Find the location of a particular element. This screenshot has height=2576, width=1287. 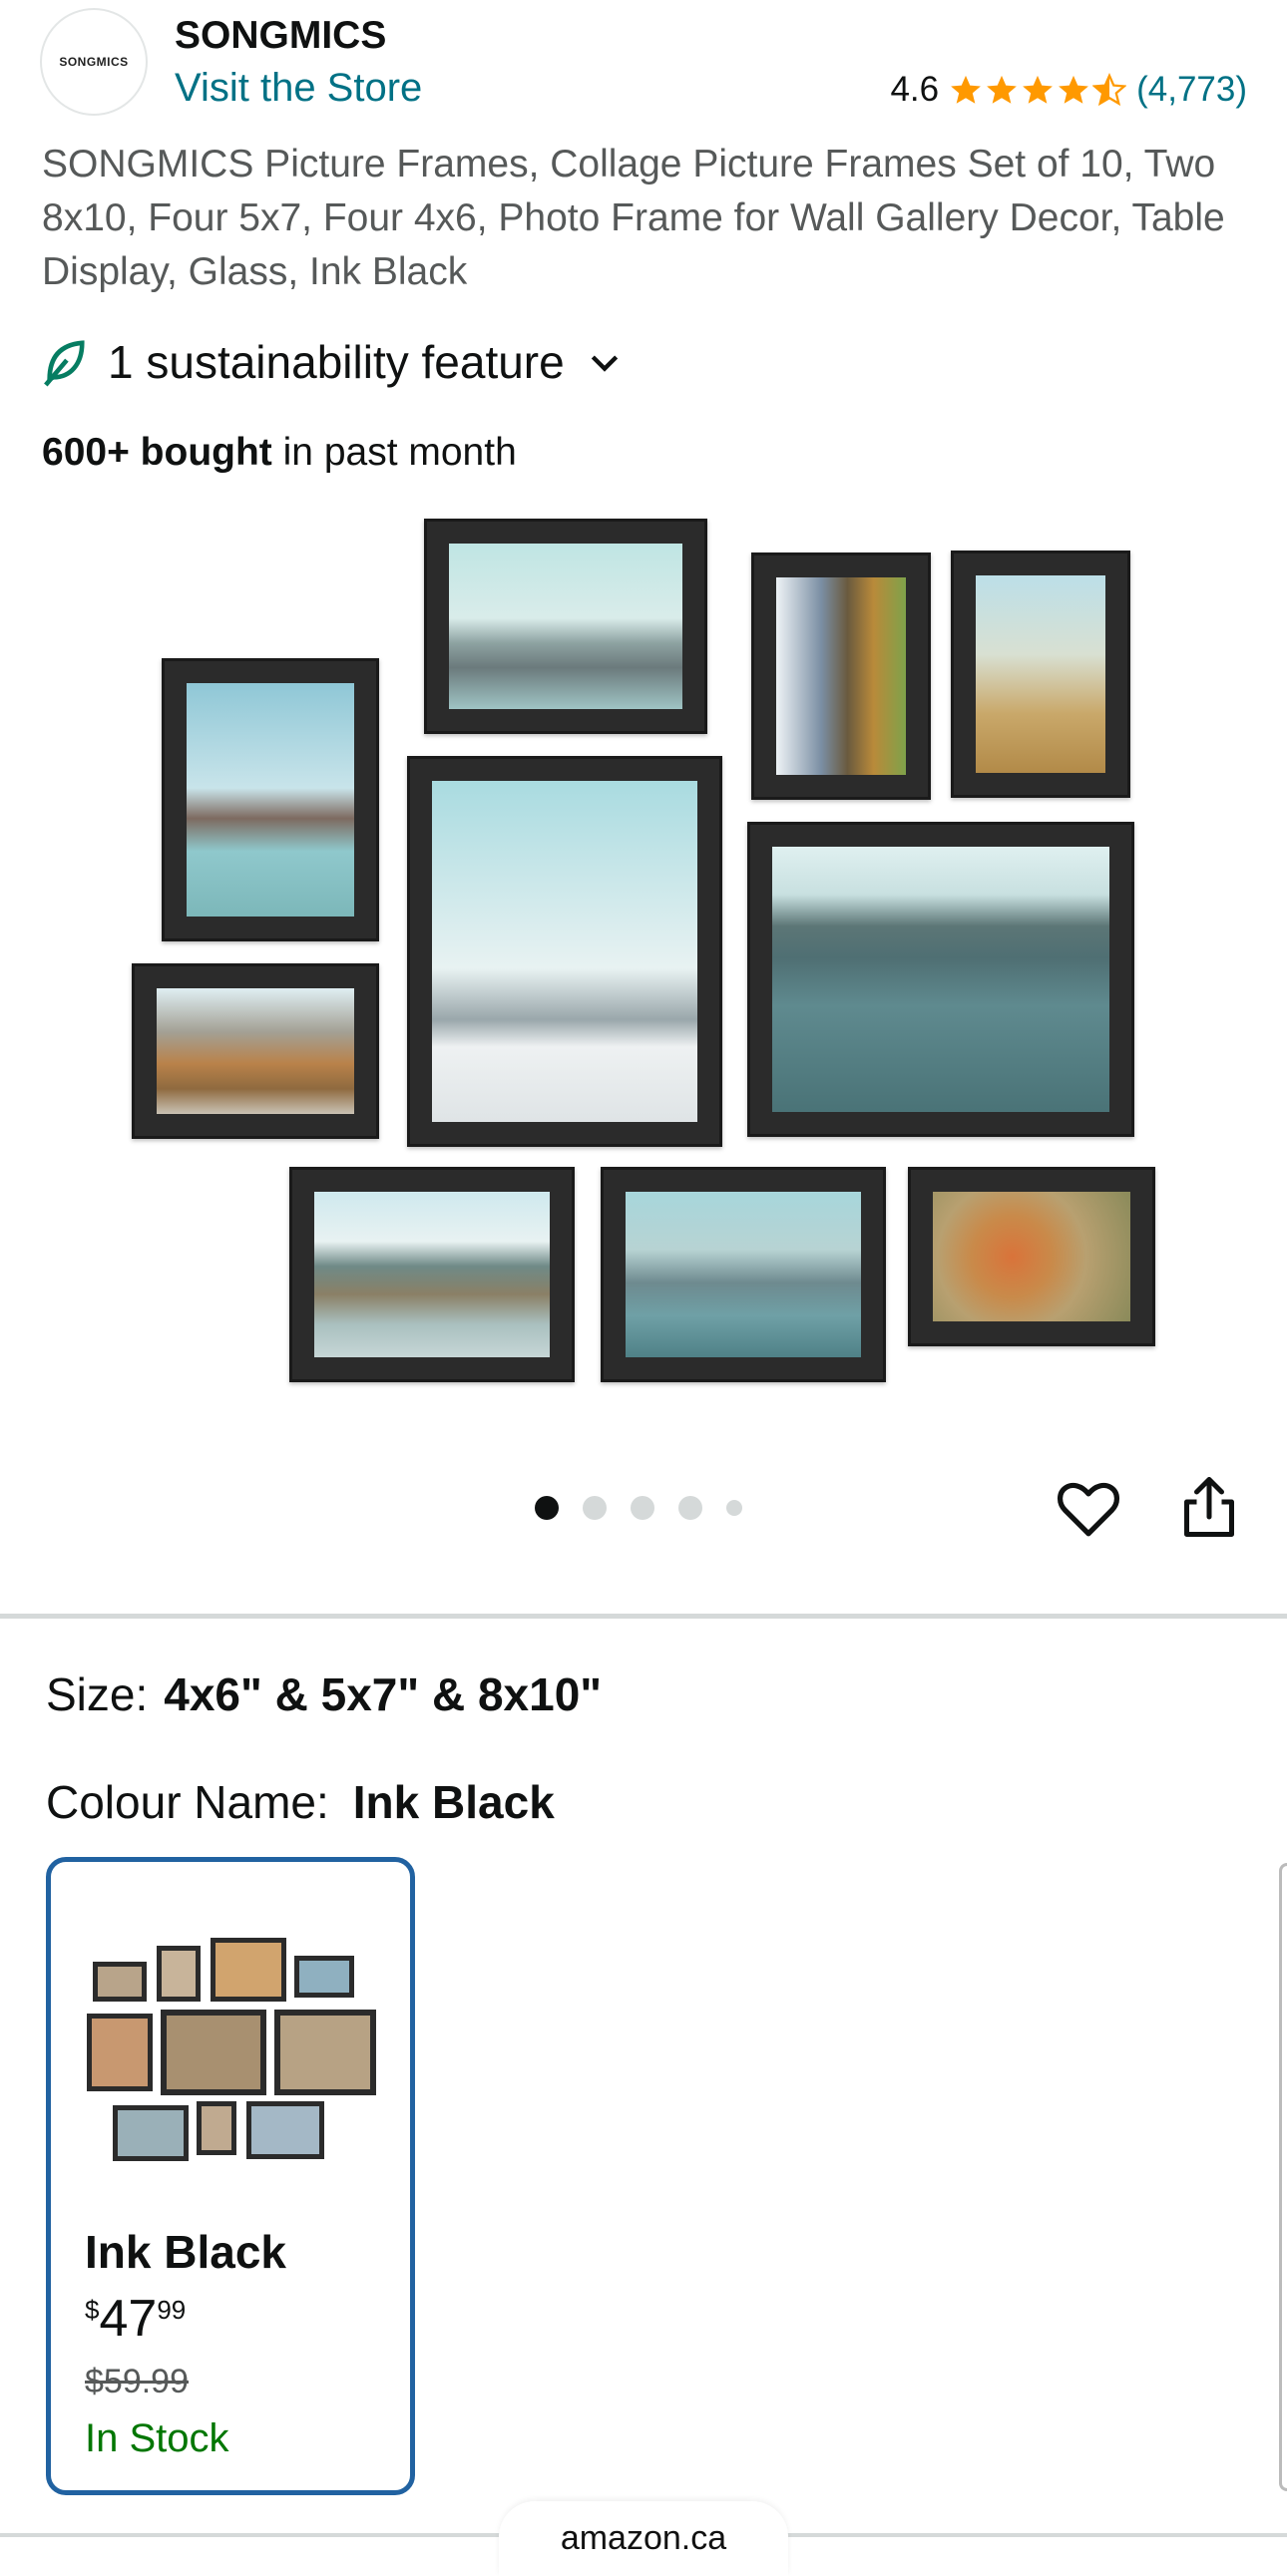

brand-logo: SONGMICS is located at coordinates (94, 62).